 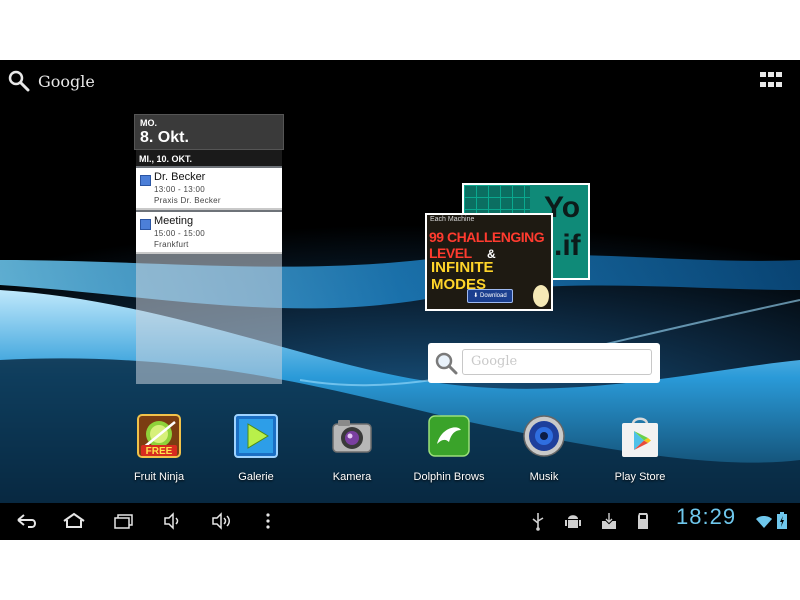 I want to click on app-label: Fruit Ninja, so click(x=159, y=477).